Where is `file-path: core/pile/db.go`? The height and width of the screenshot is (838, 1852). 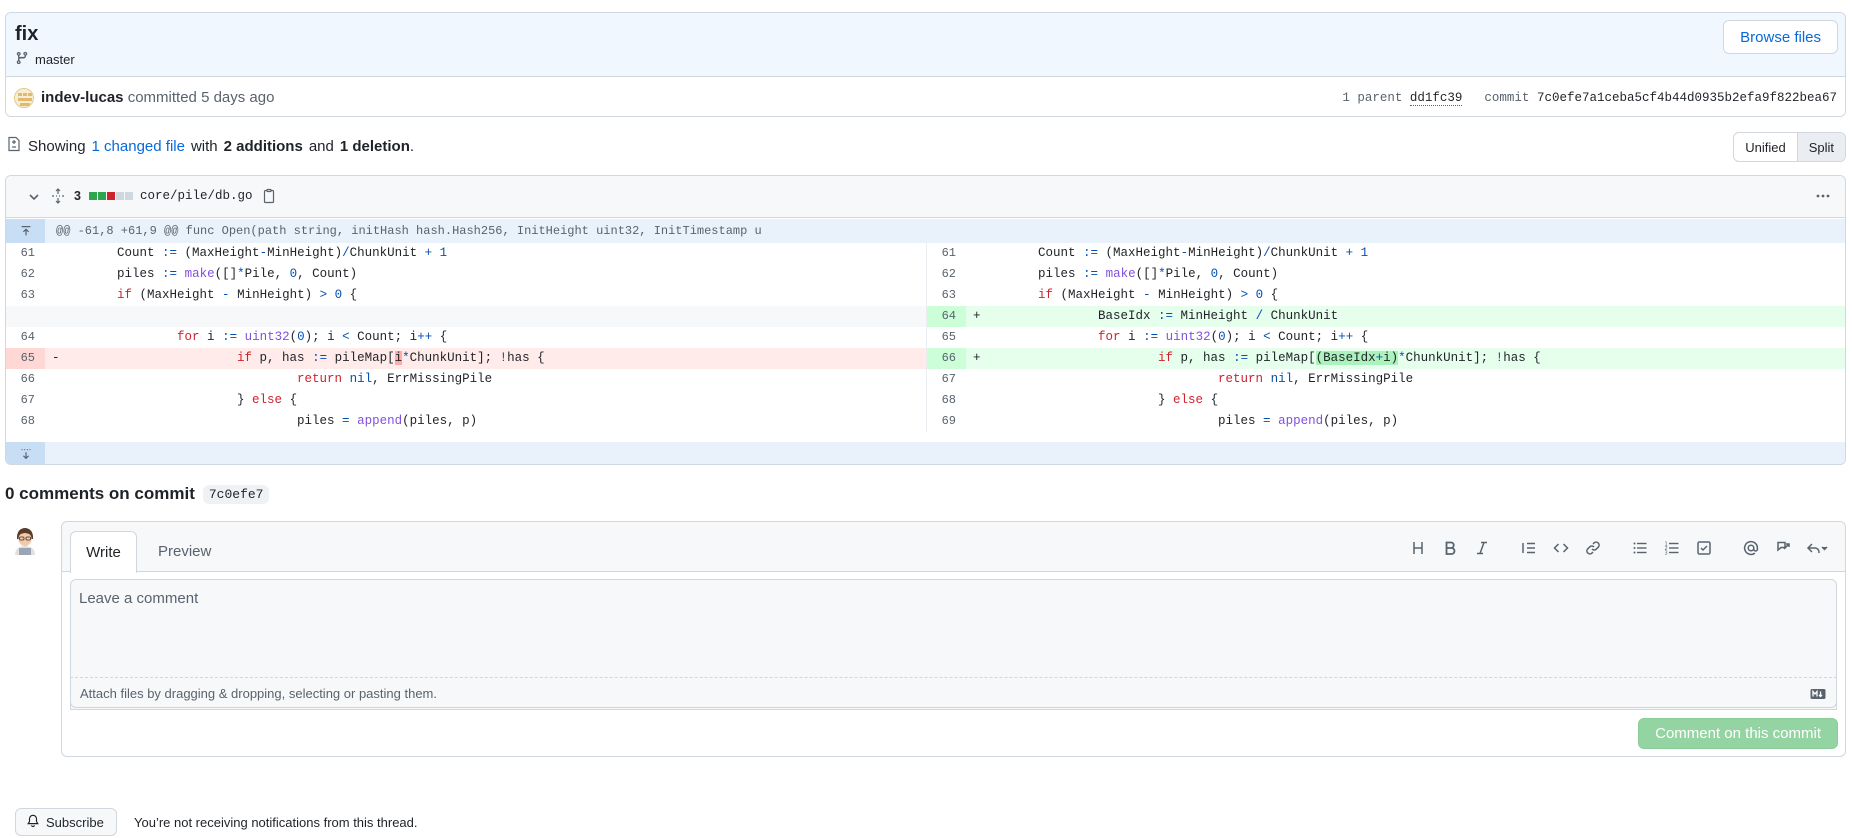
file-path: core/pile/db.go is located at coordinates (196, 196).